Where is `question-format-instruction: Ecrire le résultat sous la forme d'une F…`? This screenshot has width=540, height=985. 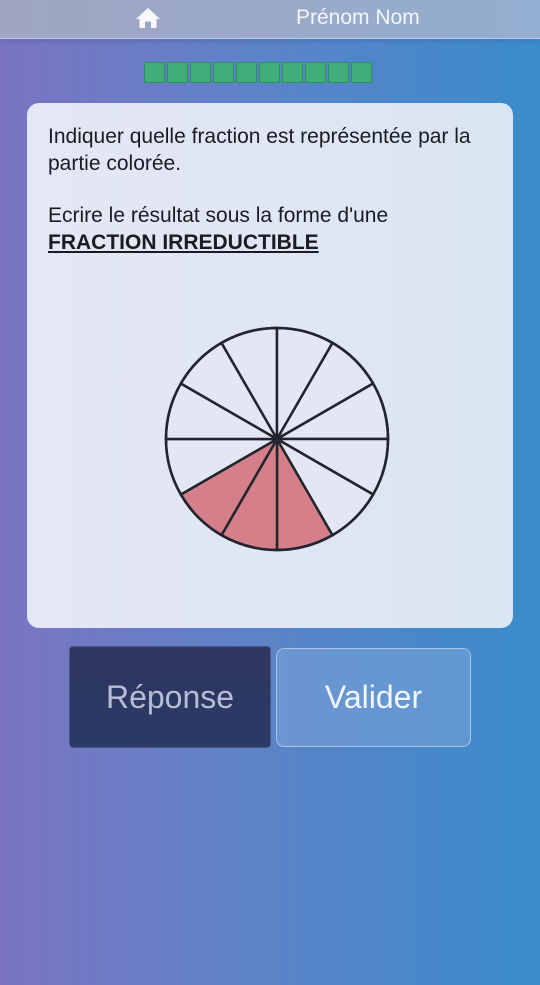
question-format-instruction: Ecrire le résultat sous la forme d'une F… is located at coordinates (273, 229).